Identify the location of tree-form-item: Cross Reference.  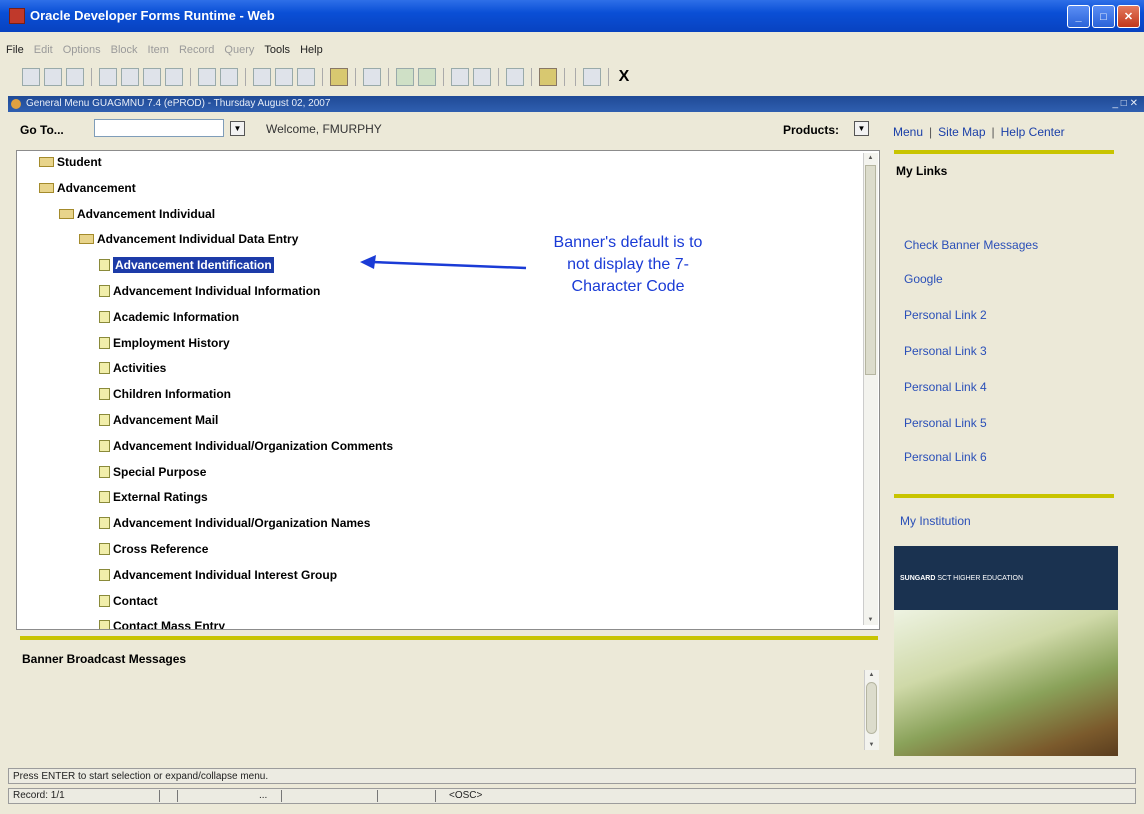
(153, 549).